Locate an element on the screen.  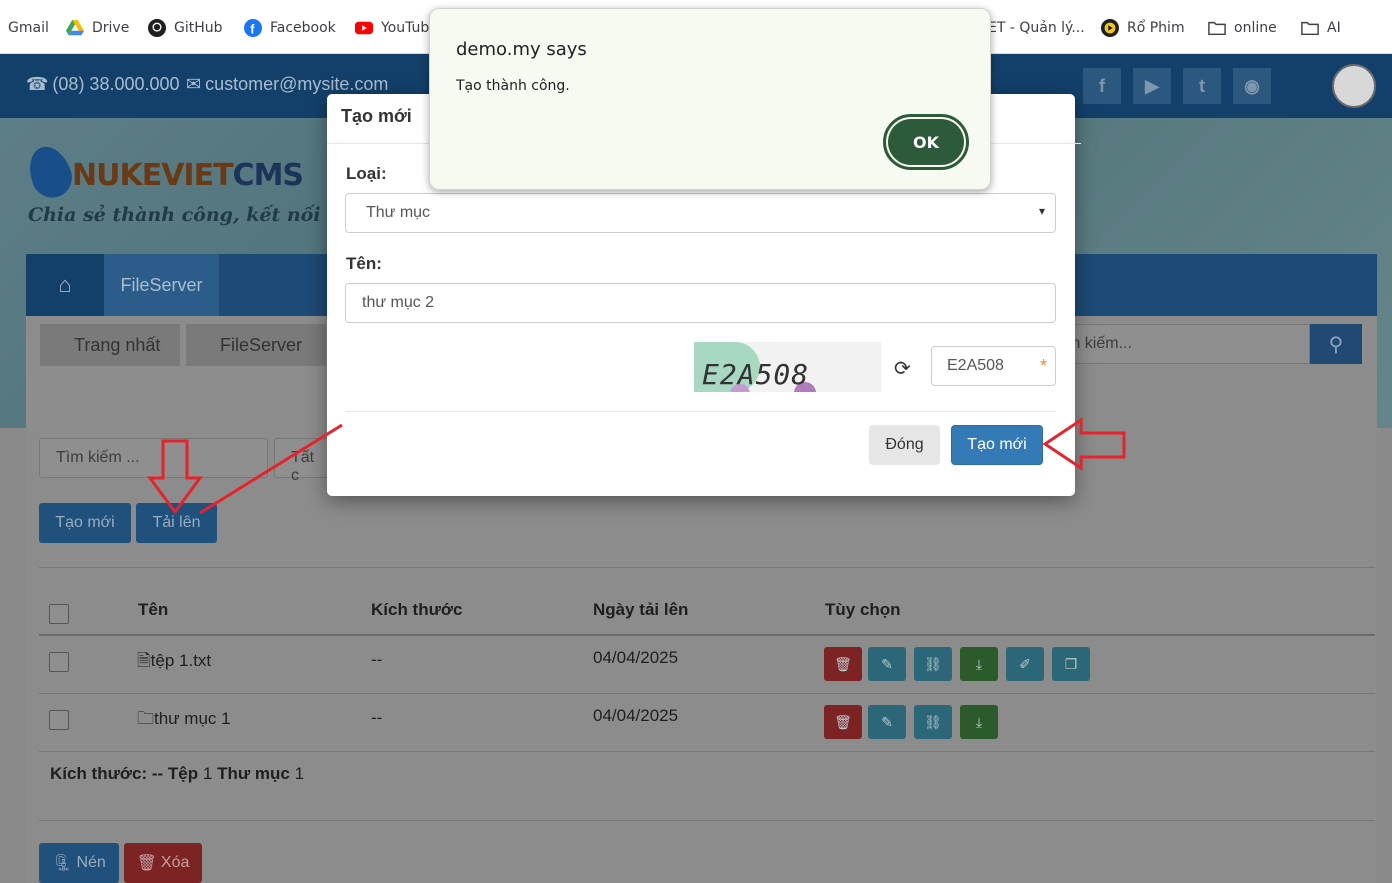
site-logo: NUKEVIETCMS is located at coordinates (188, 175).